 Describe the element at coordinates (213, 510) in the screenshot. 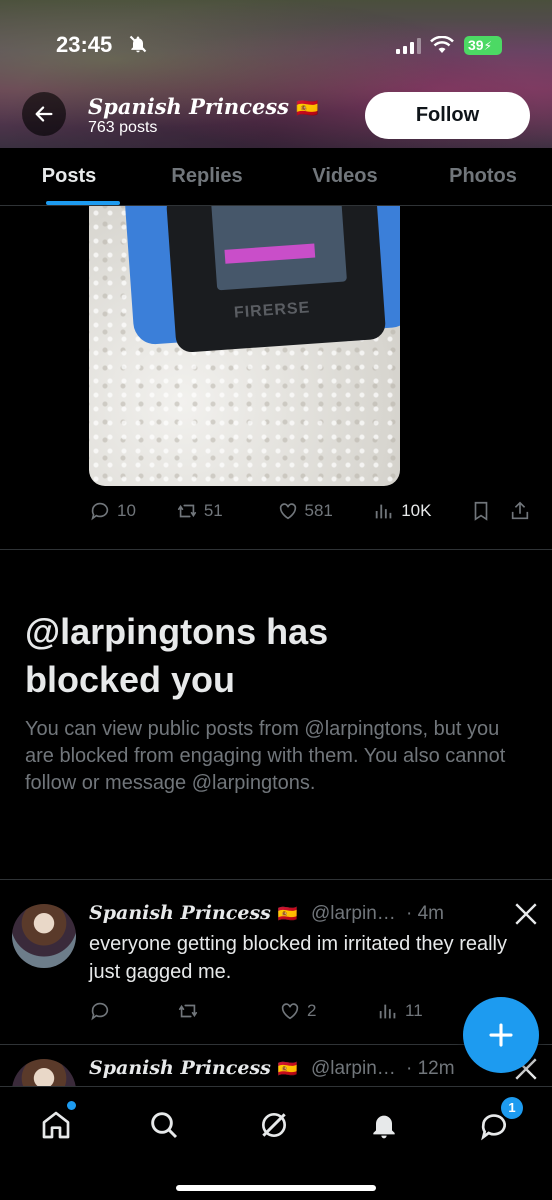

I see `repost-count: 51` at that location.